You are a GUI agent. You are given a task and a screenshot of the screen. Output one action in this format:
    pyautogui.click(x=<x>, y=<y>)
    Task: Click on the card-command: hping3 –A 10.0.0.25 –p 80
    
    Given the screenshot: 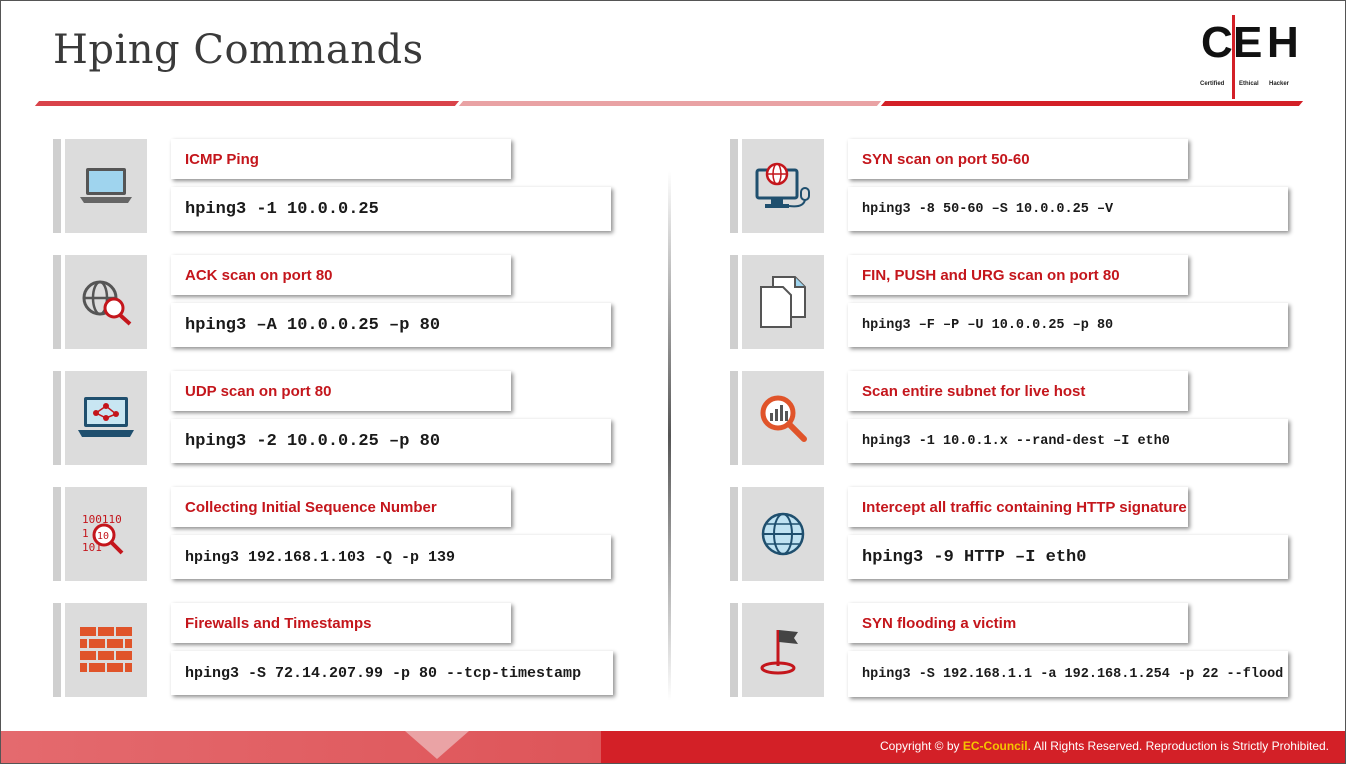 What is the action you would take?
    pyautogui.click(x=391, y=325)
    